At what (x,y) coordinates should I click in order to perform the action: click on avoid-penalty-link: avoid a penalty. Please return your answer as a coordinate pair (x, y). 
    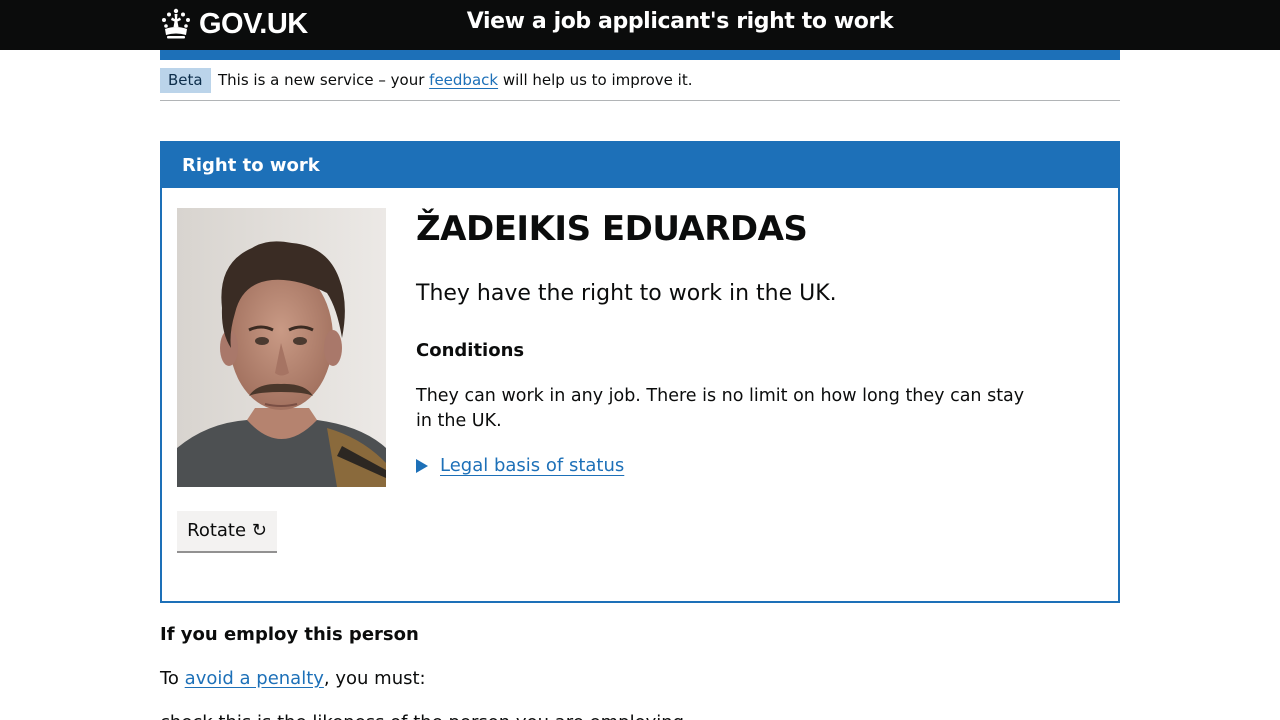
    Looking at the image, I should click on (254, 678).